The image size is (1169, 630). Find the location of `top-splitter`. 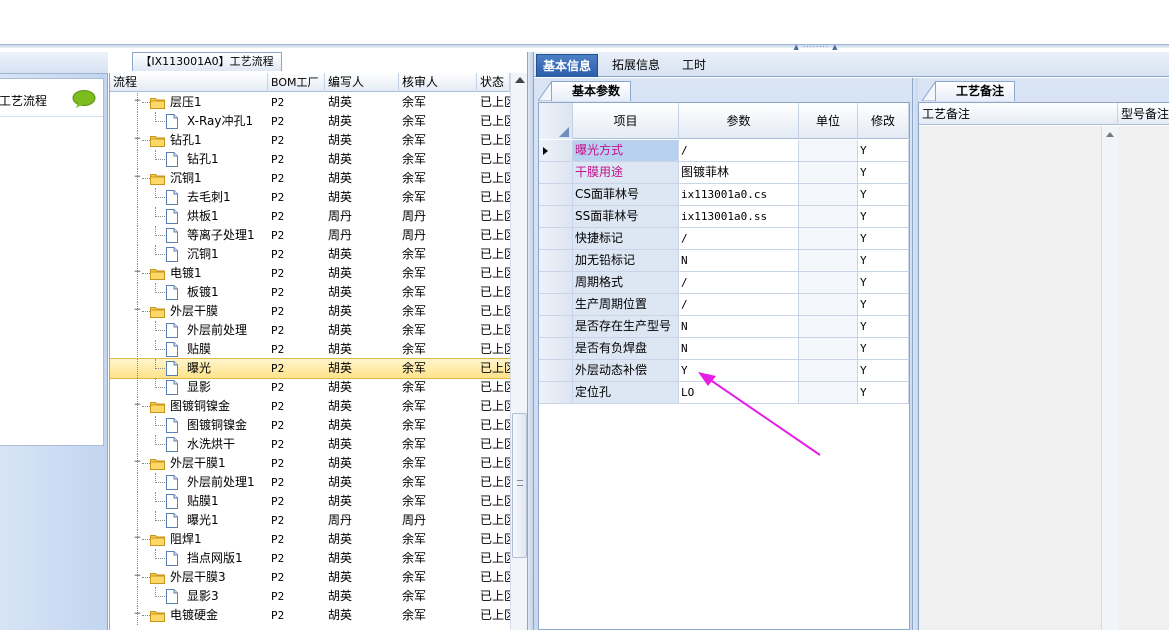

top-splitter is located at coordinates (584, 46).